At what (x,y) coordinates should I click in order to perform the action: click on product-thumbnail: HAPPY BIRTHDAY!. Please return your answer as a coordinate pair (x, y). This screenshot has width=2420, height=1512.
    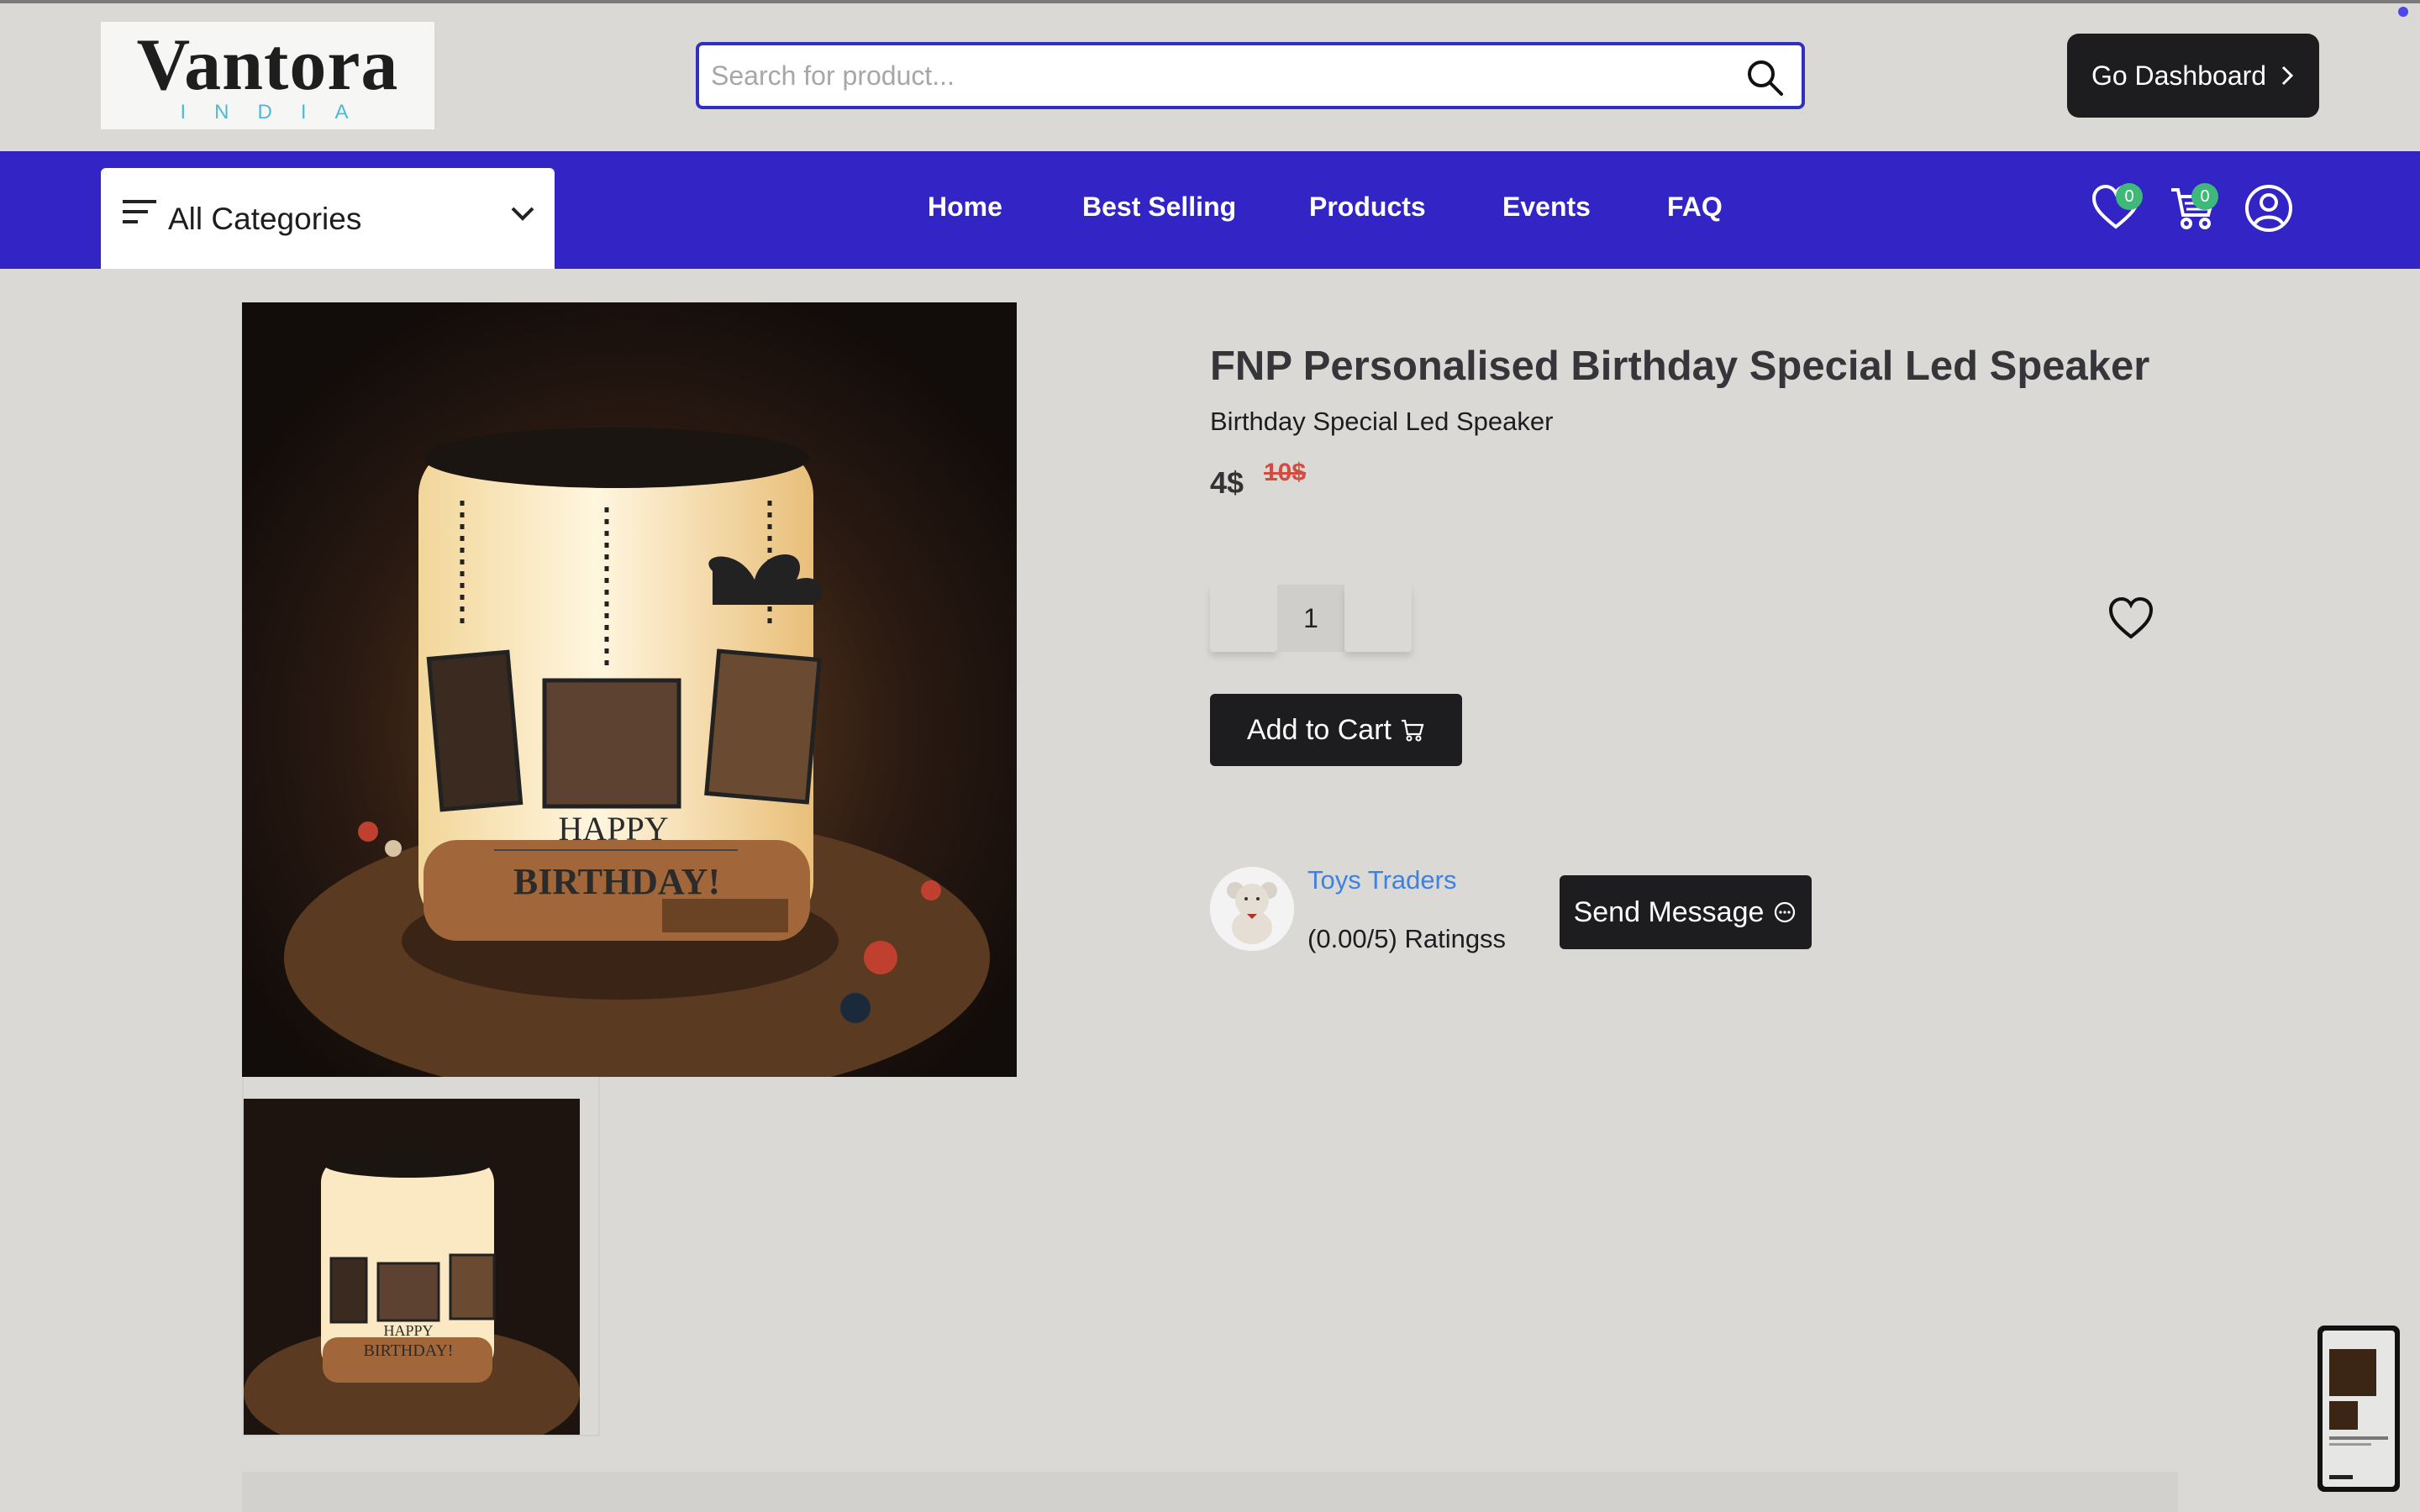
    Looking at the image, I should click on (412, 1267).